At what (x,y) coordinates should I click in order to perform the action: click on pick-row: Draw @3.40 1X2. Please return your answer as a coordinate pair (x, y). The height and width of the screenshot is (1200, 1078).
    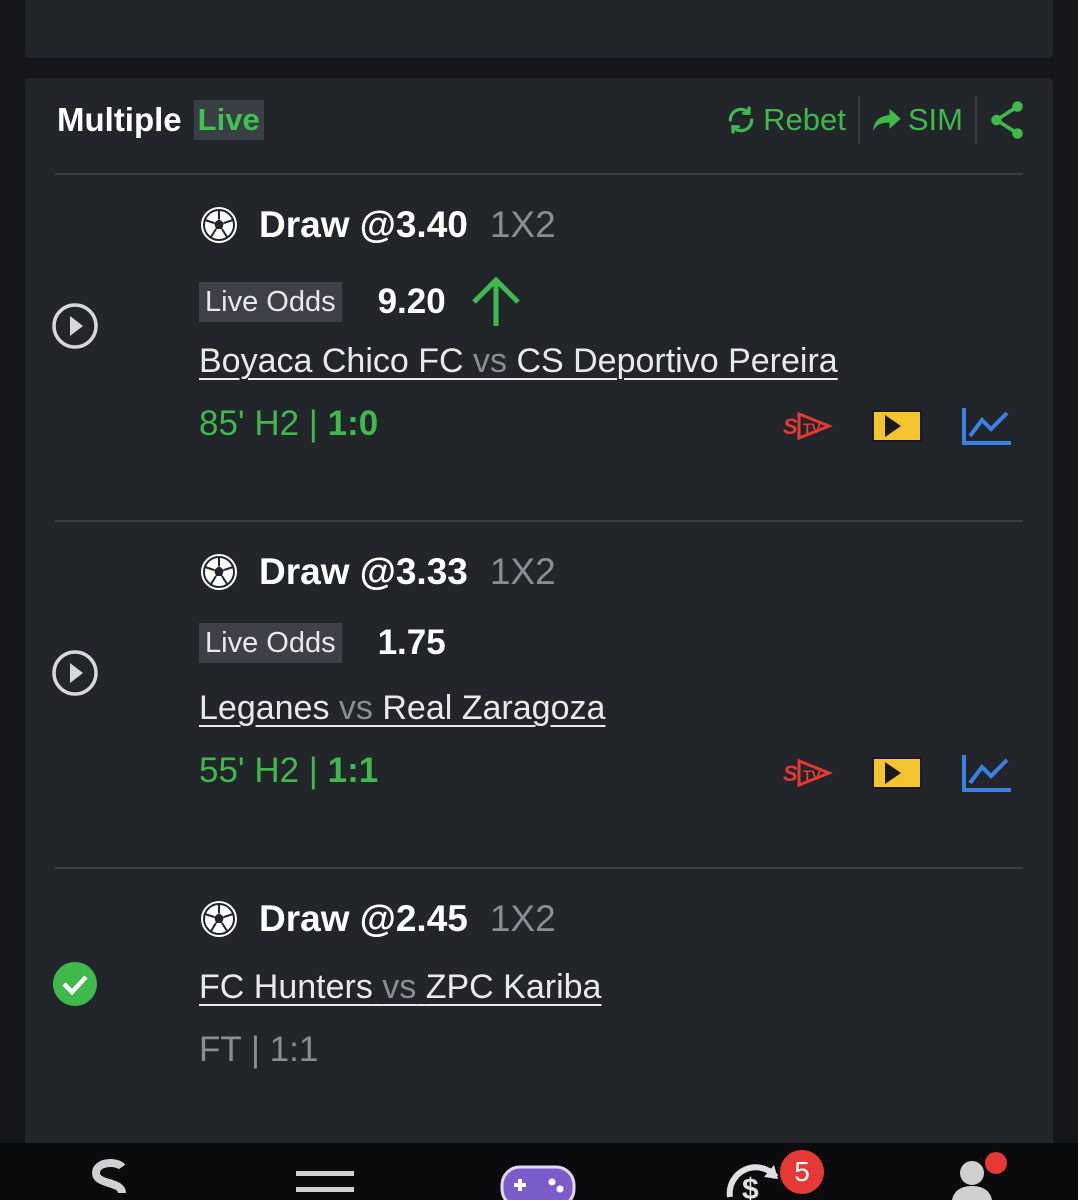
    Looking at the image, I should click on (377, 225).